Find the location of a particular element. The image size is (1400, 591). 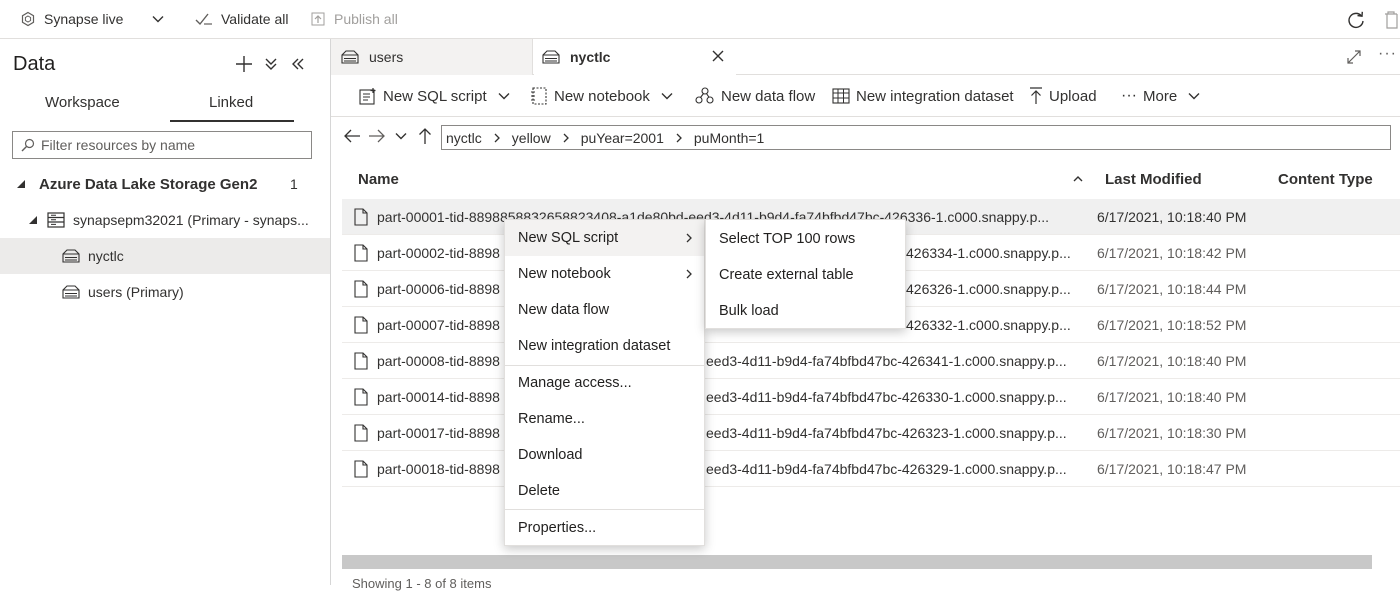

new-notebook-button: New notebook is located at coordinates (602, 96).